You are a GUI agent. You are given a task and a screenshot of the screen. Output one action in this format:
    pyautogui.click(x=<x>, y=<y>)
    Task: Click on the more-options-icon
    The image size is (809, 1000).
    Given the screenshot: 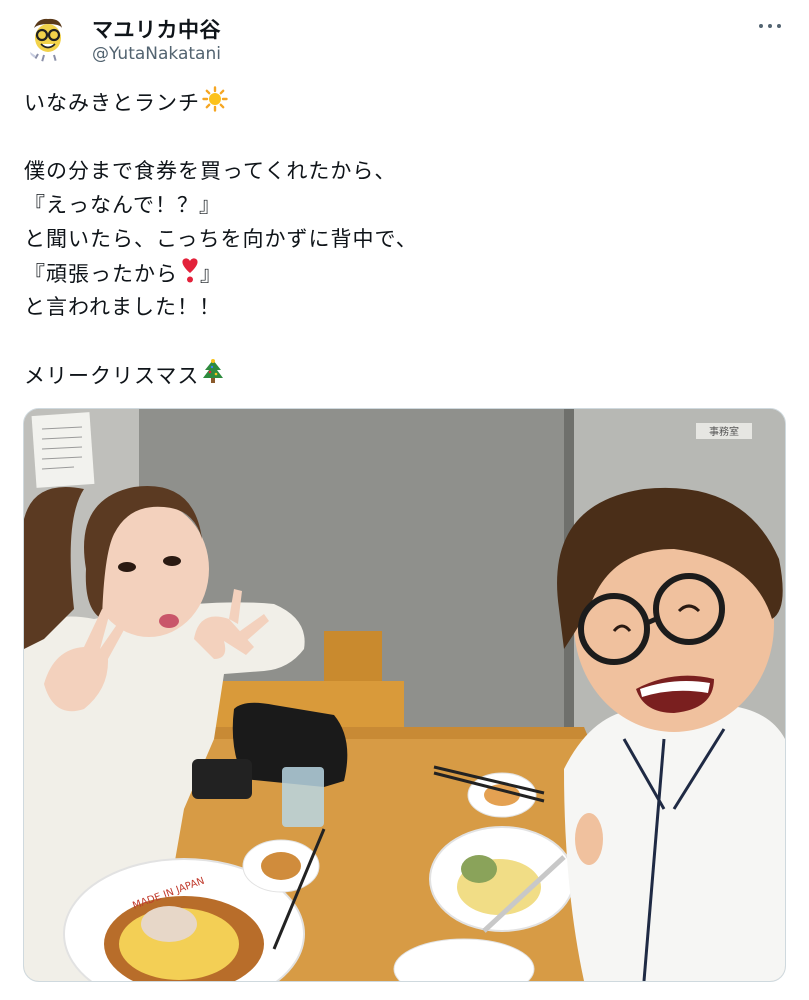 What is the action you would take?
    pyautogui.click(x=771, y=26)
    